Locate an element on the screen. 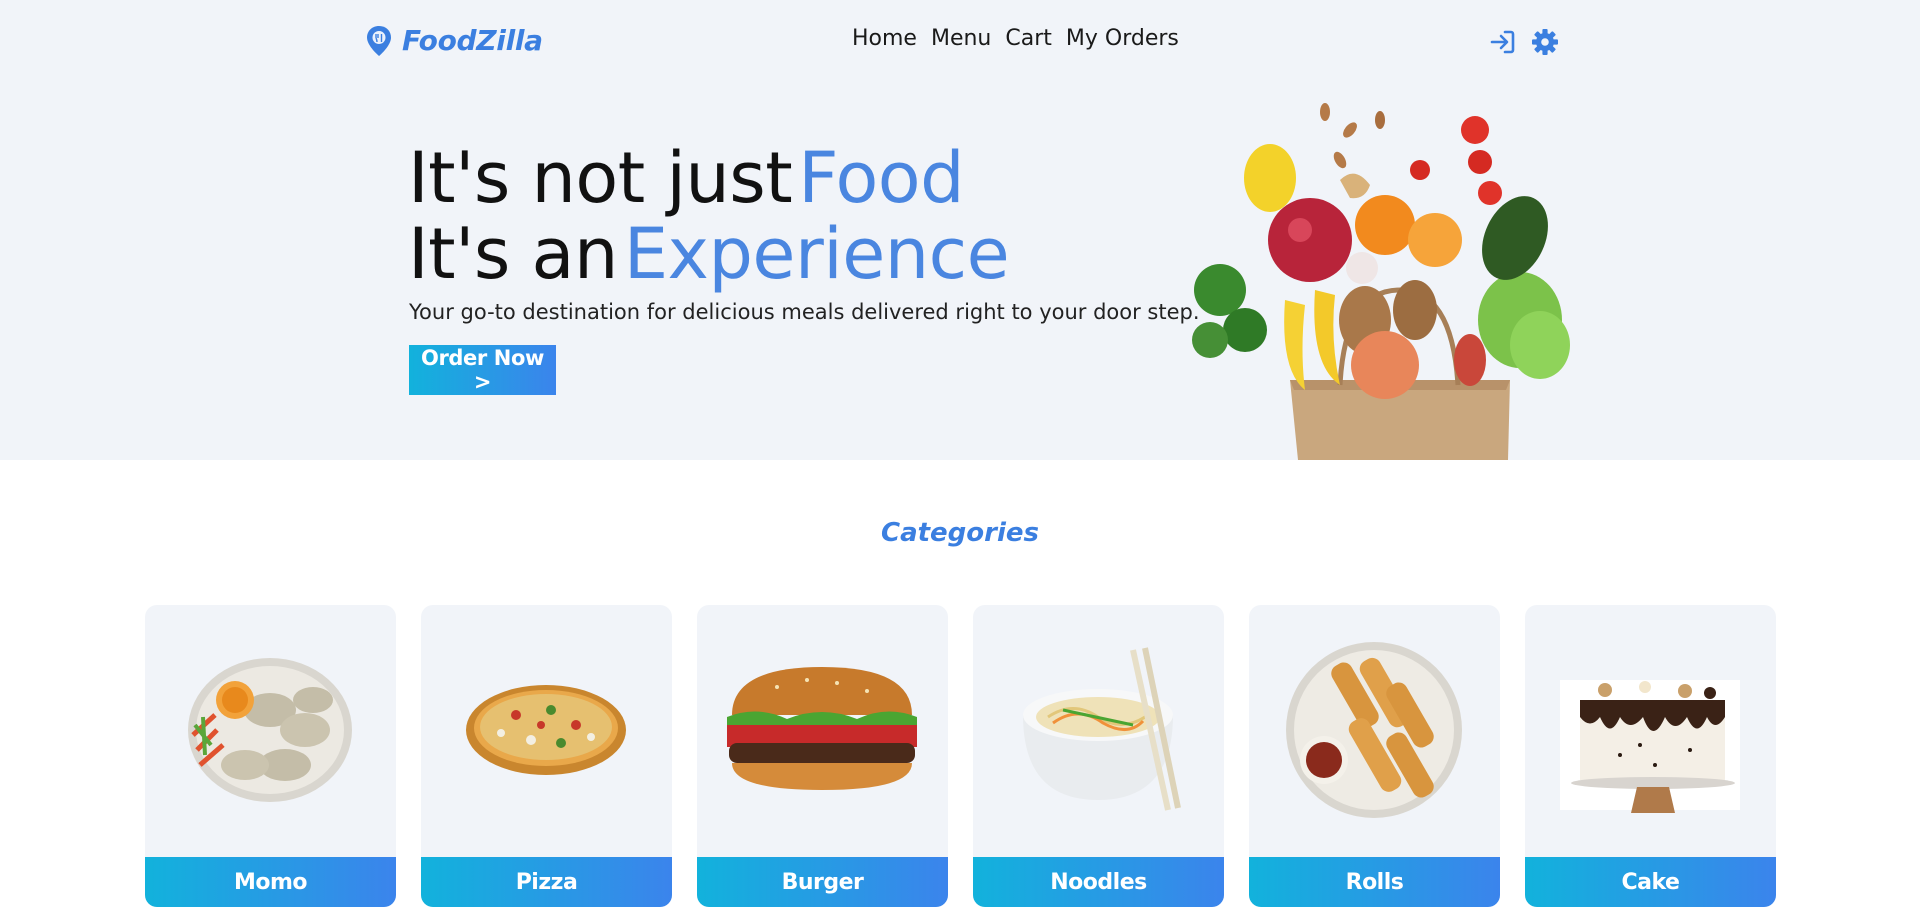 The width and height of the screenshot is (1920, 910). category-label-pizza: Pizza is located at coordinates (546, 882).